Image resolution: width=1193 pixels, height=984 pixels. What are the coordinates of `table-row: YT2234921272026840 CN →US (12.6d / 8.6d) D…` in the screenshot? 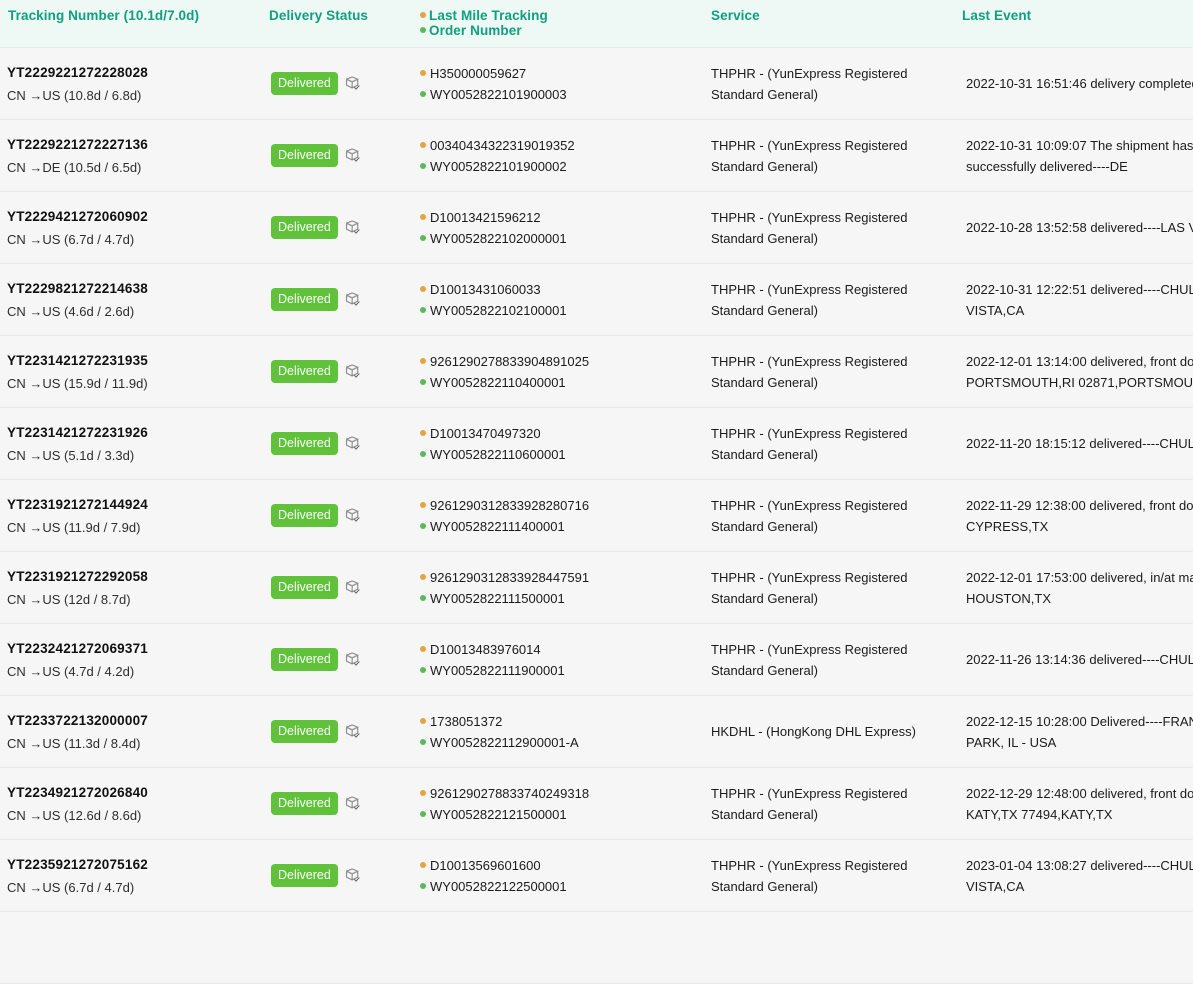 It's located at (596, 803).